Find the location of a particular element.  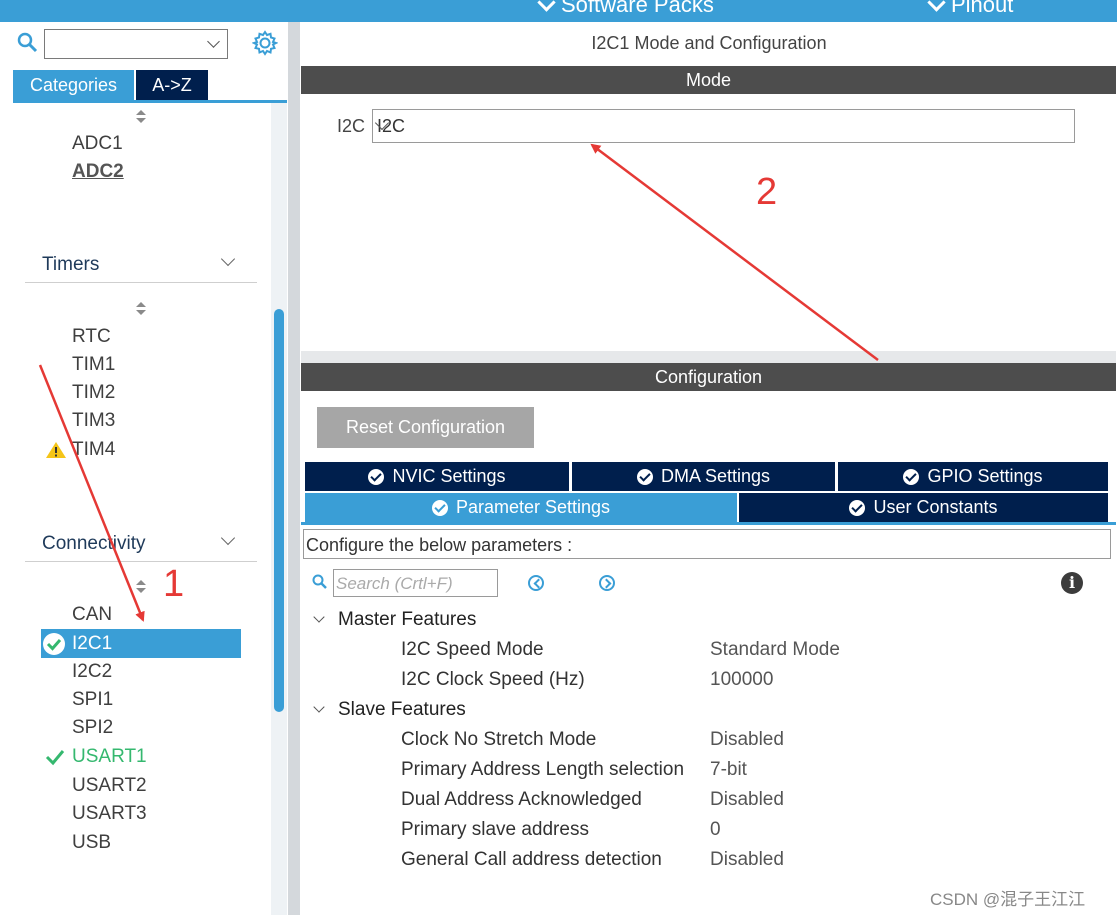

tab-user-constants: User Constants is located at coordinates (923, 507).